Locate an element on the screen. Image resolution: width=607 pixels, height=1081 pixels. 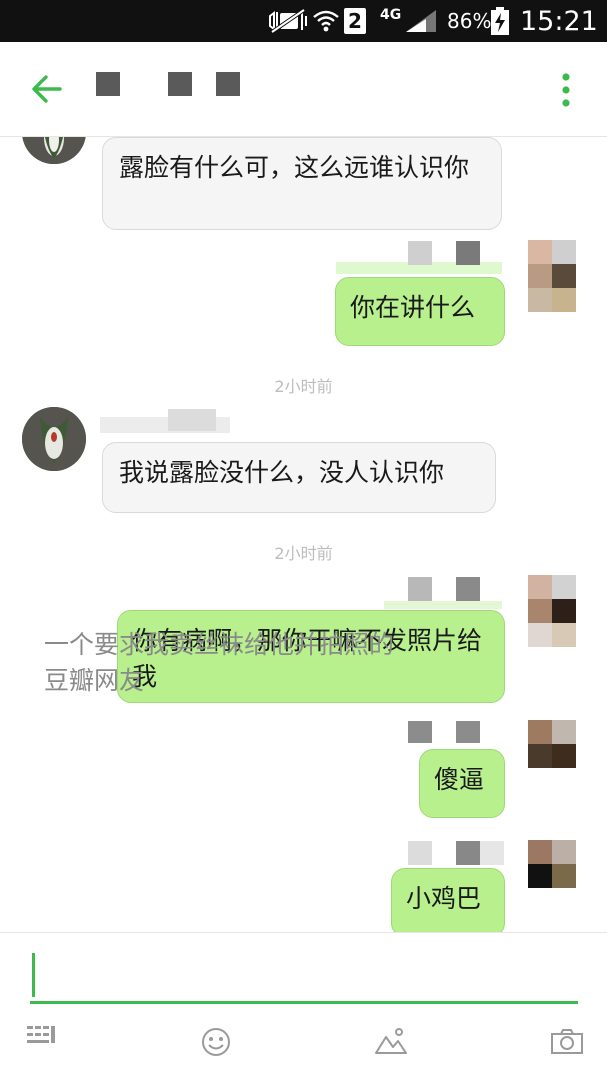
message-bubble-outgoing: 小鸡巴 is located at coordinates (448, 900).